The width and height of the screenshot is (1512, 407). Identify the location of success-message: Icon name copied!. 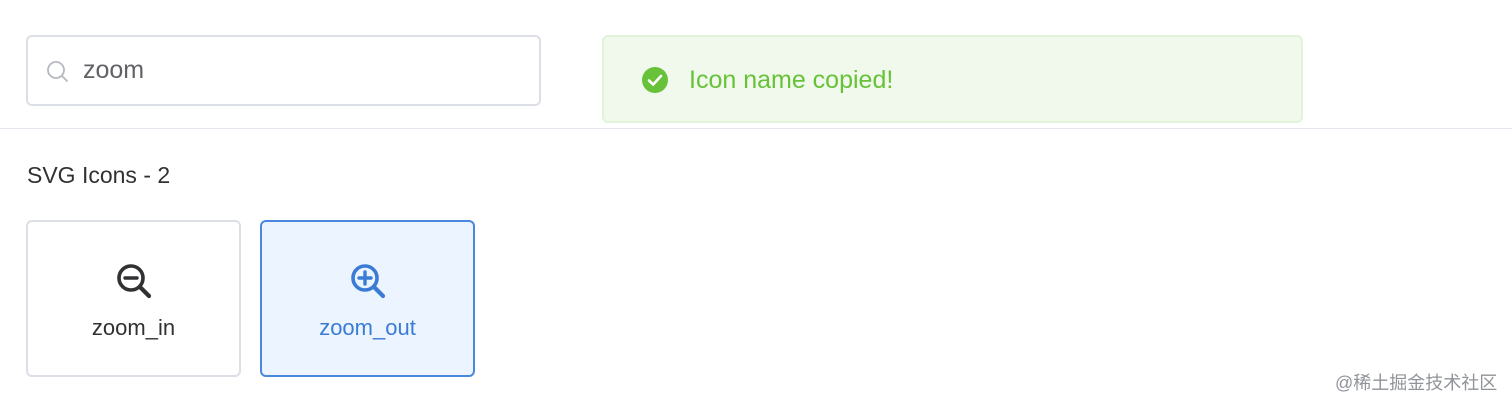
(952, 79).